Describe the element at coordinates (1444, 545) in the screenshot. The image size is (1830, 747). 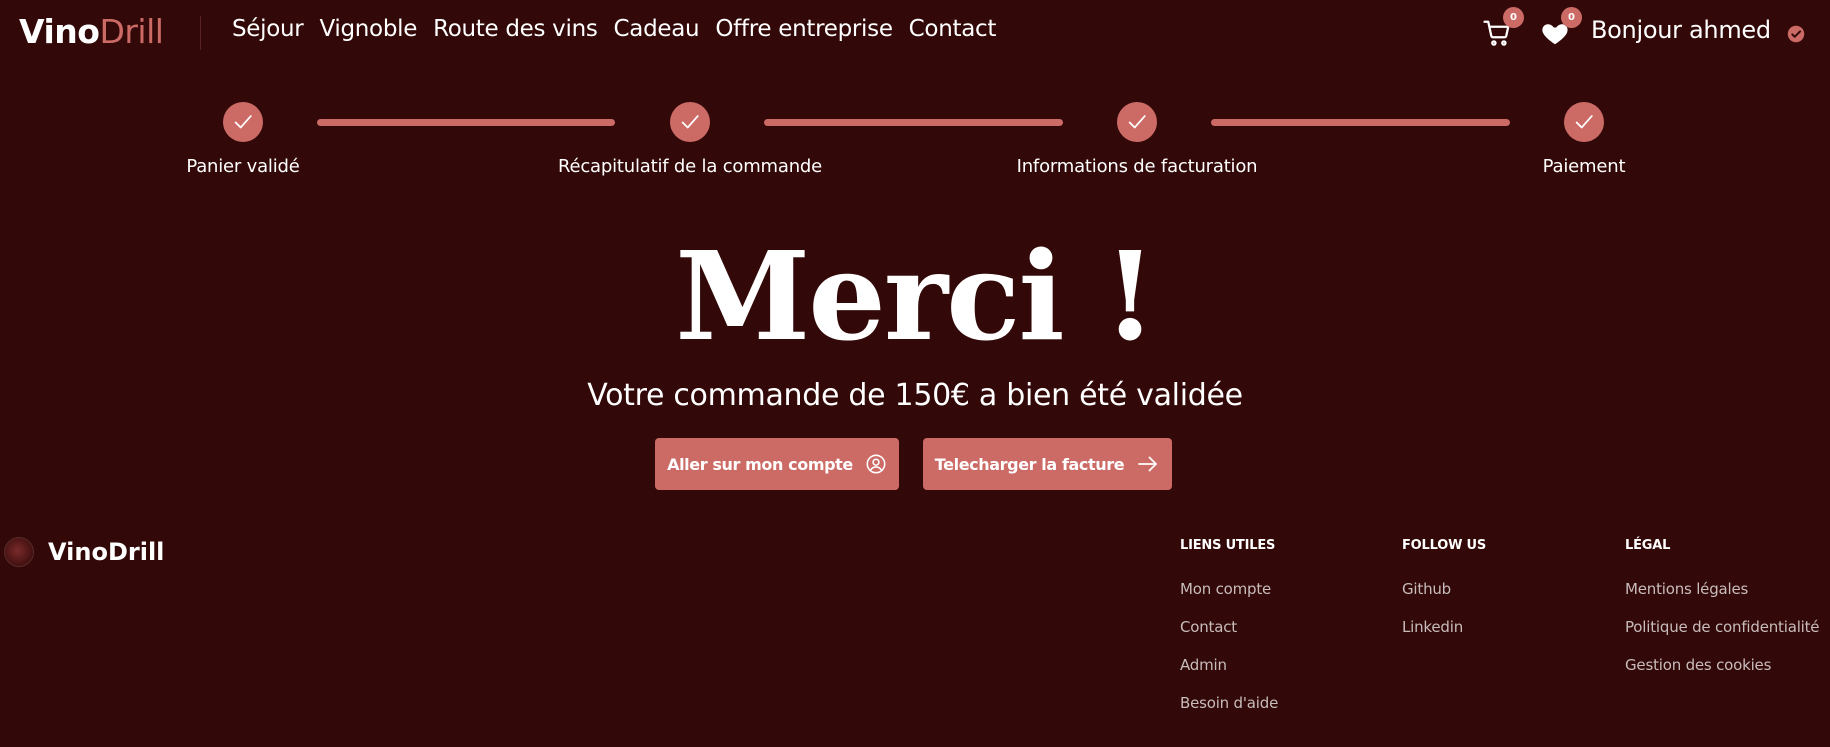
I see `footer-heading-follow-us: FOLLOW US` at that location.